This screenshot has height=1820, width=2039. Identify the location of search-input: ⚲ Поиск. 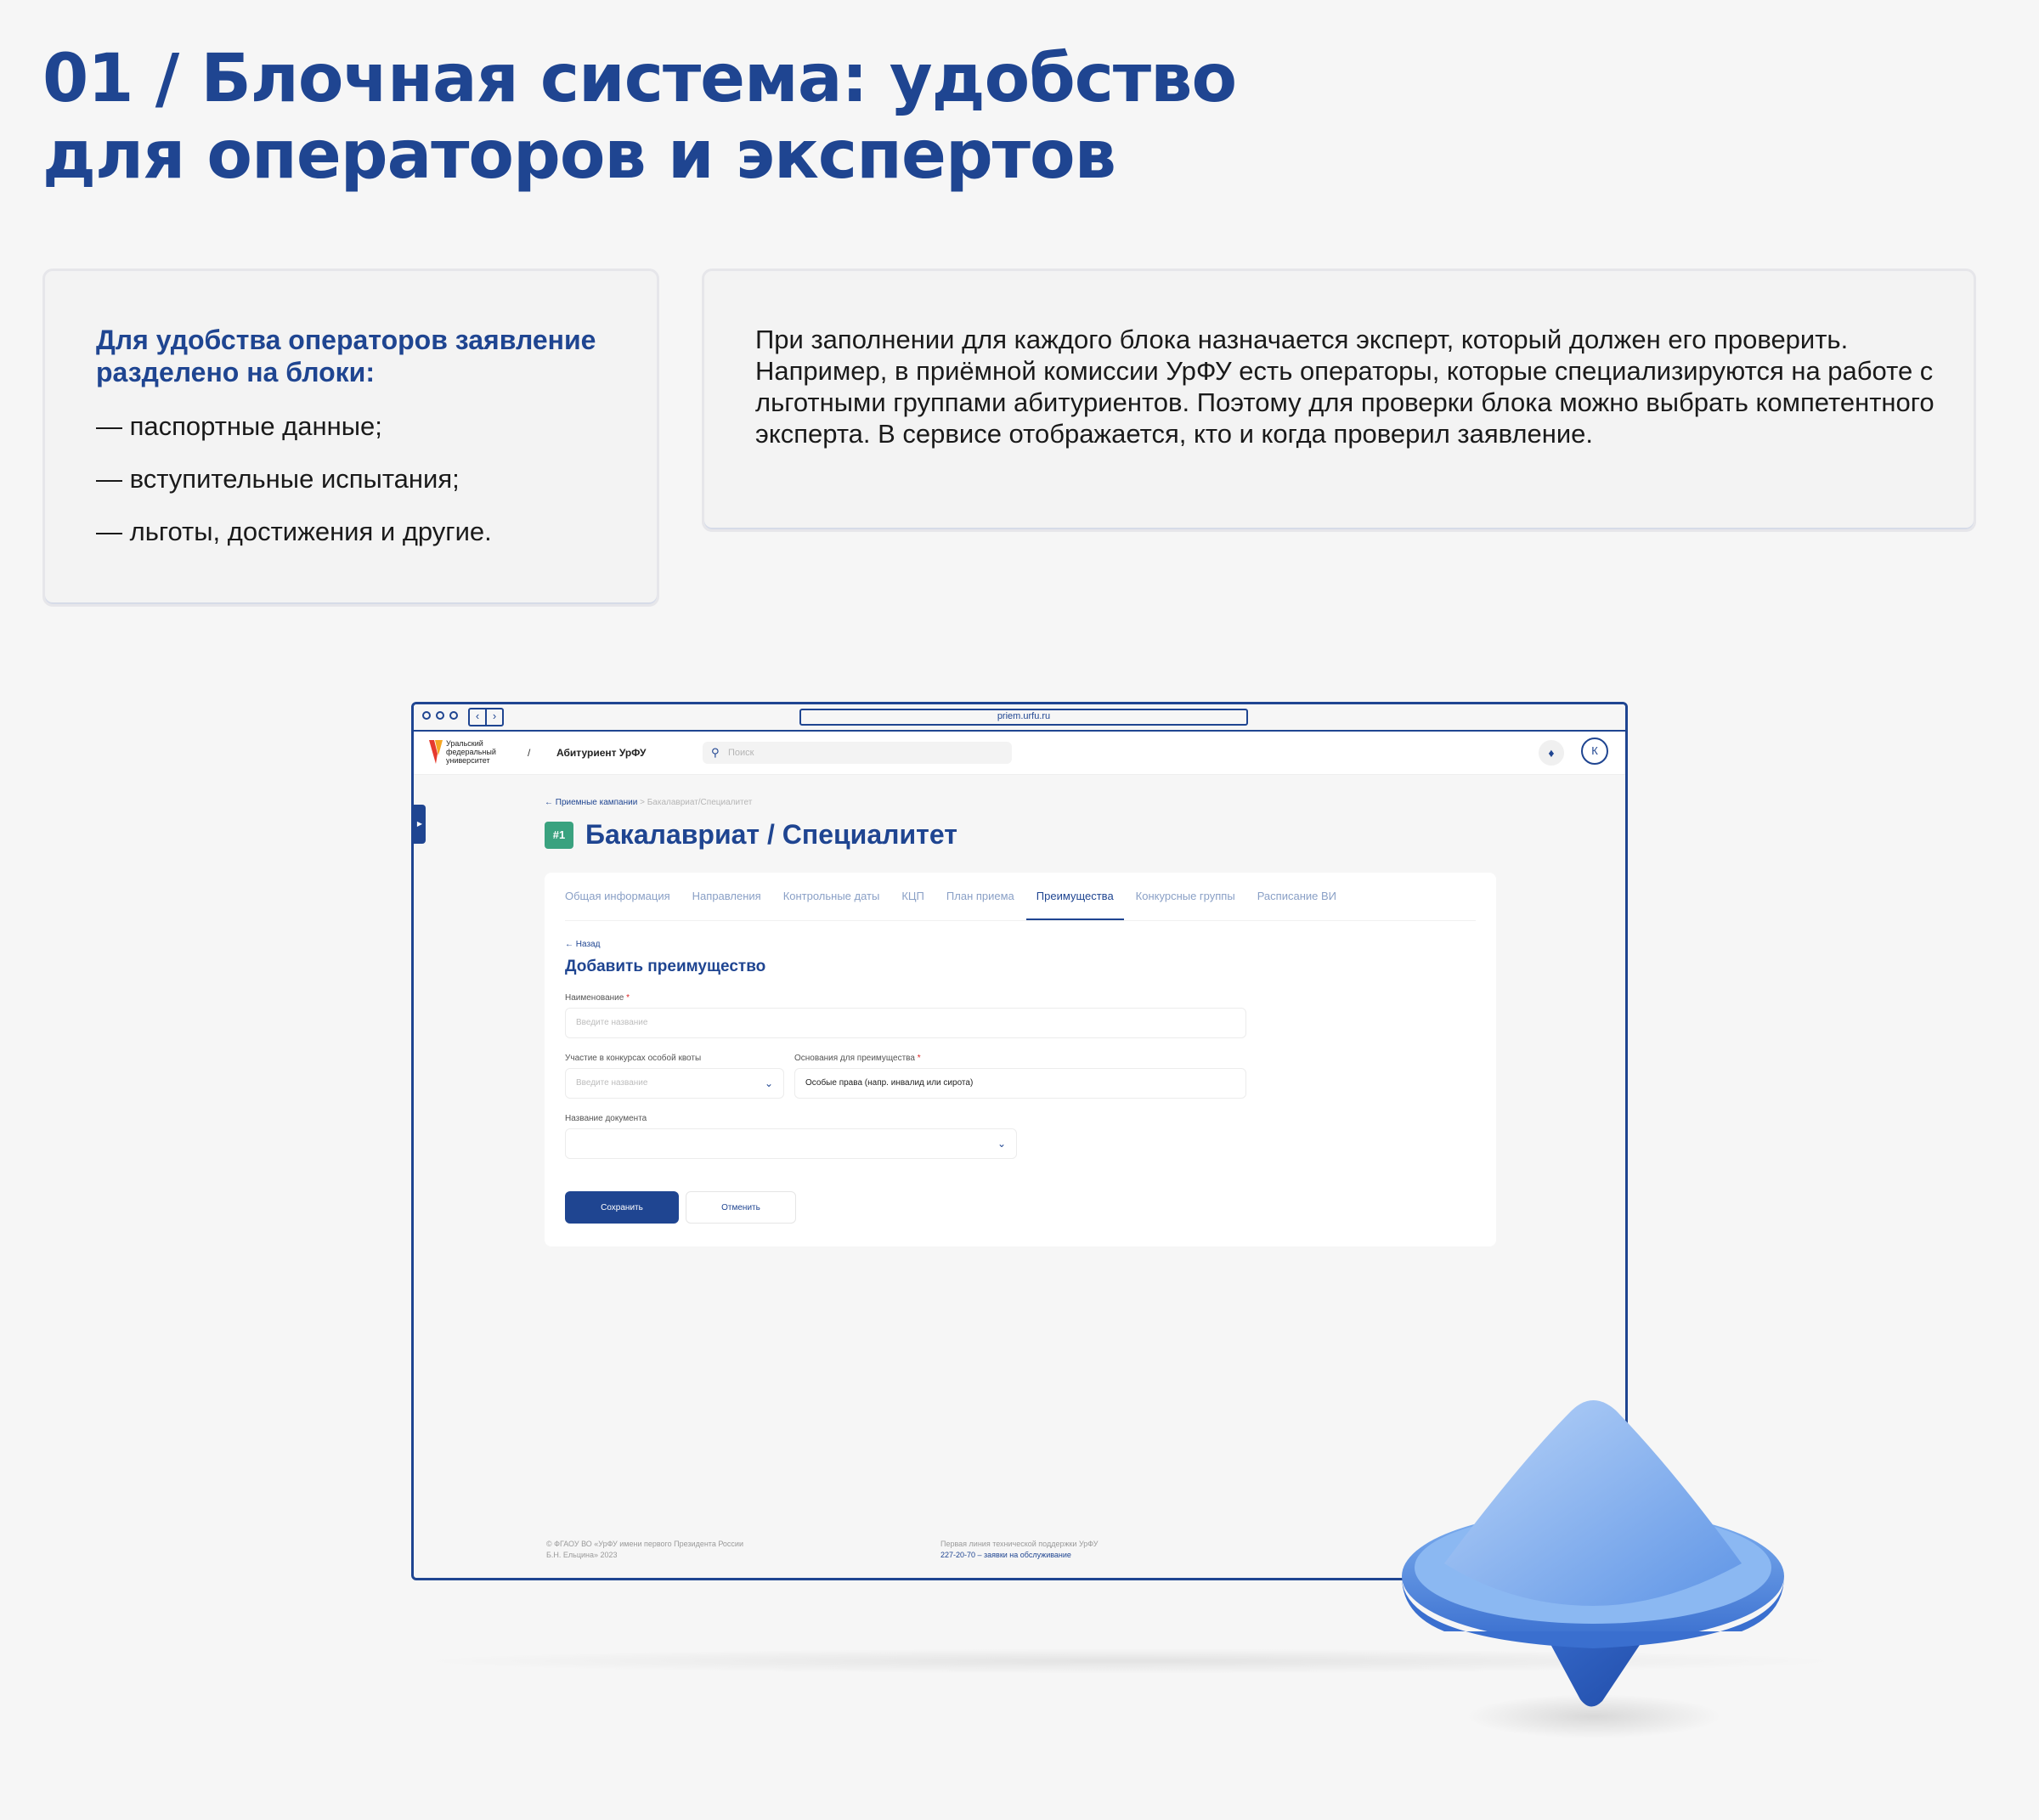
(857, 753).